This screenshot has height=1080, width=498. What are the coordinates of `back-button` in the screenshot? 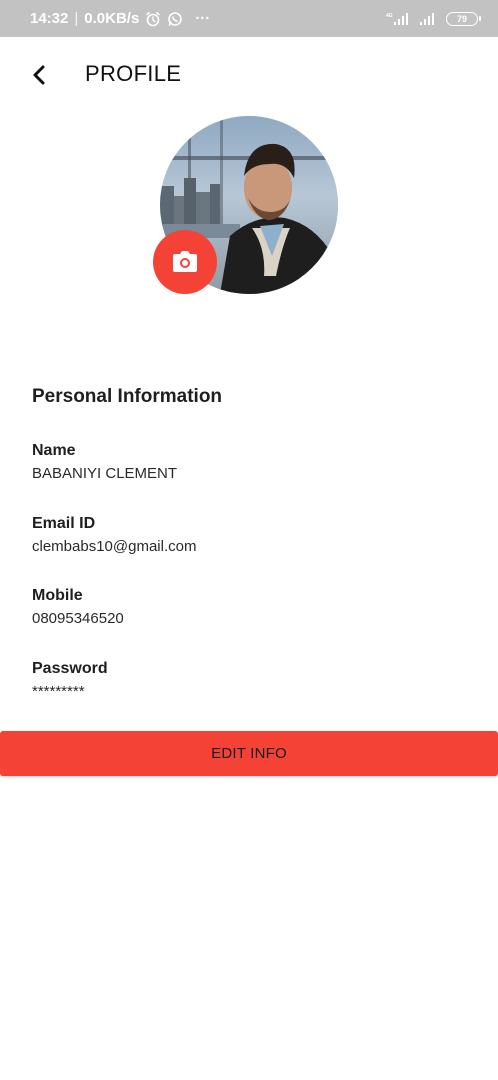 It's located at (40, 75).